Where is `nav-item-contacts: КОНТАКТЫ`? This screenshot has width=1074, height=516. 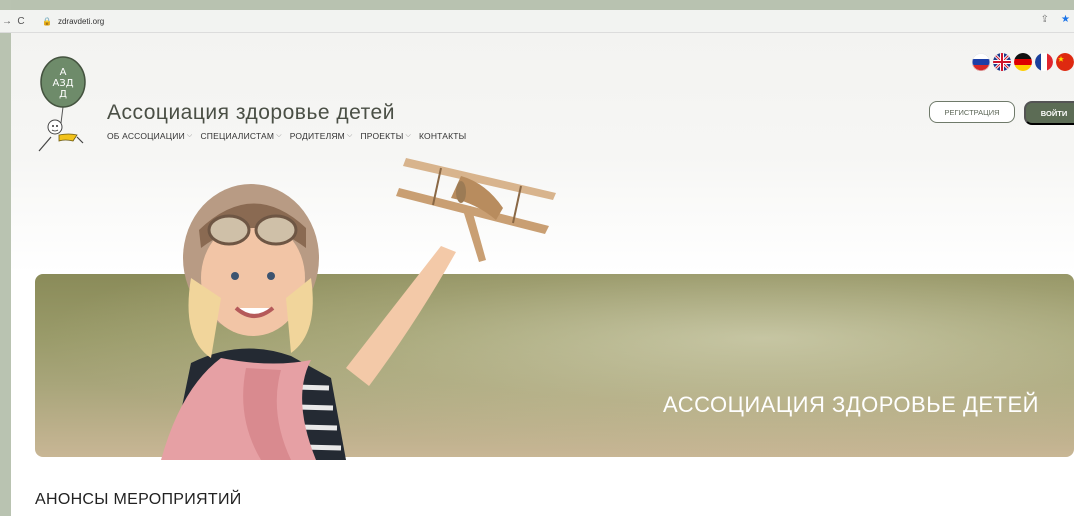
nav-item-contacts: КОНТАКТЫ is located at coordinates (442, 136).